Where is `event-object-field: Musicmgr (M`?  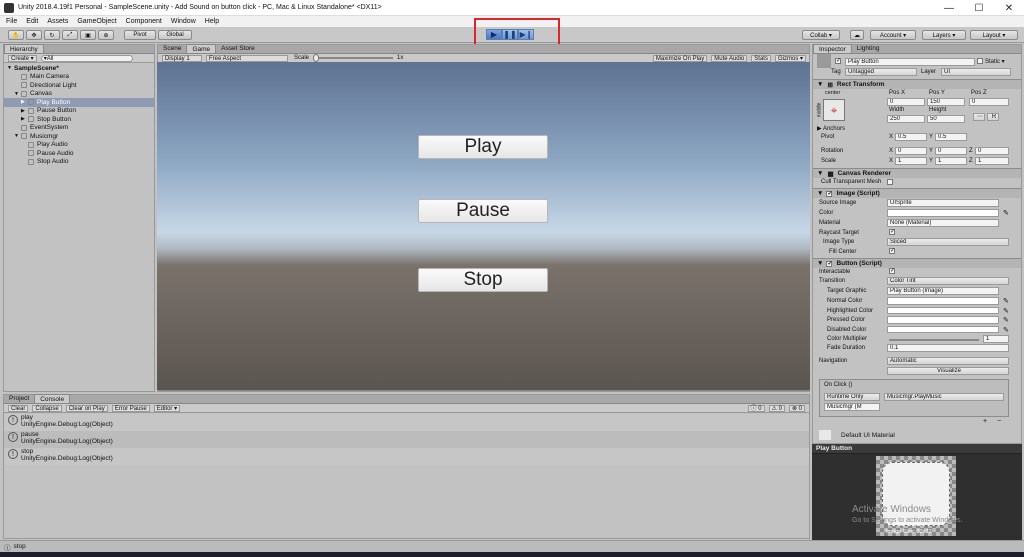
event-object-field: Musicmgr (M is located at coordinates (852, 407).